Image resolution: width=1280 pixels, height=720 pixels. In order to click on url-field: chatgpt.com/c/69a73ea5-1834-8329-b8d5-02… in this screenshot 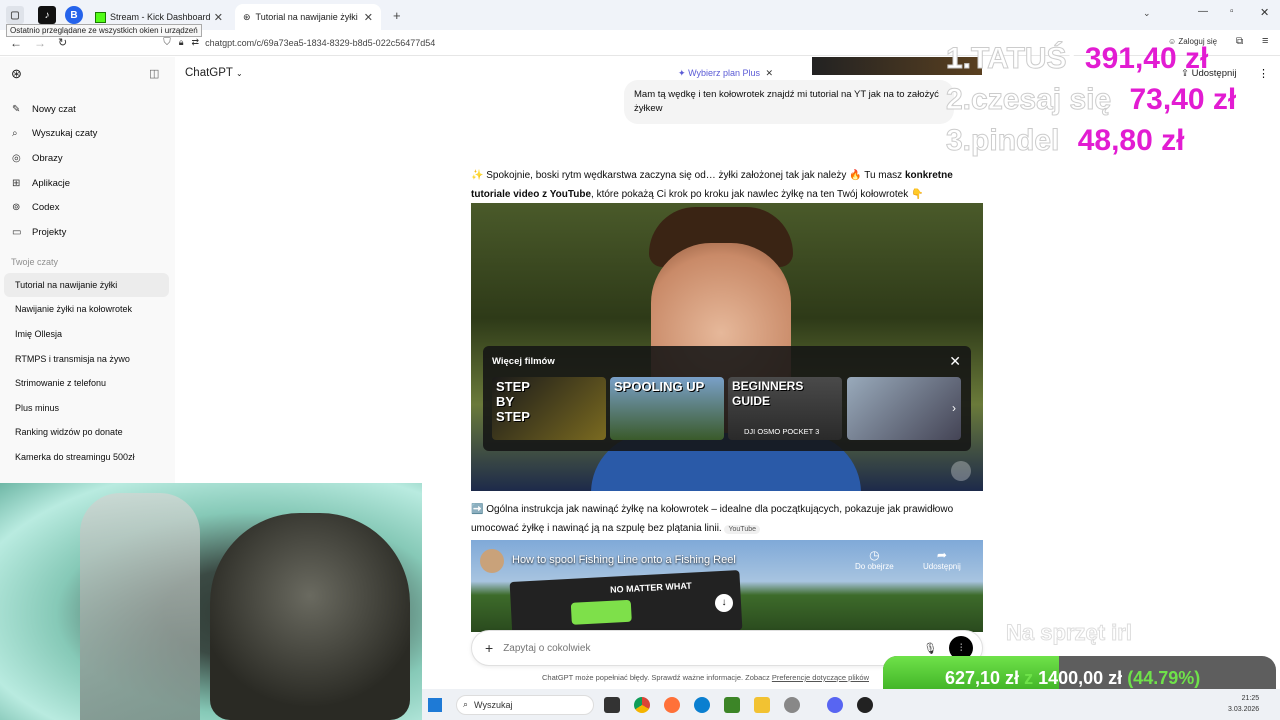, I will do `click(320, 43)`.